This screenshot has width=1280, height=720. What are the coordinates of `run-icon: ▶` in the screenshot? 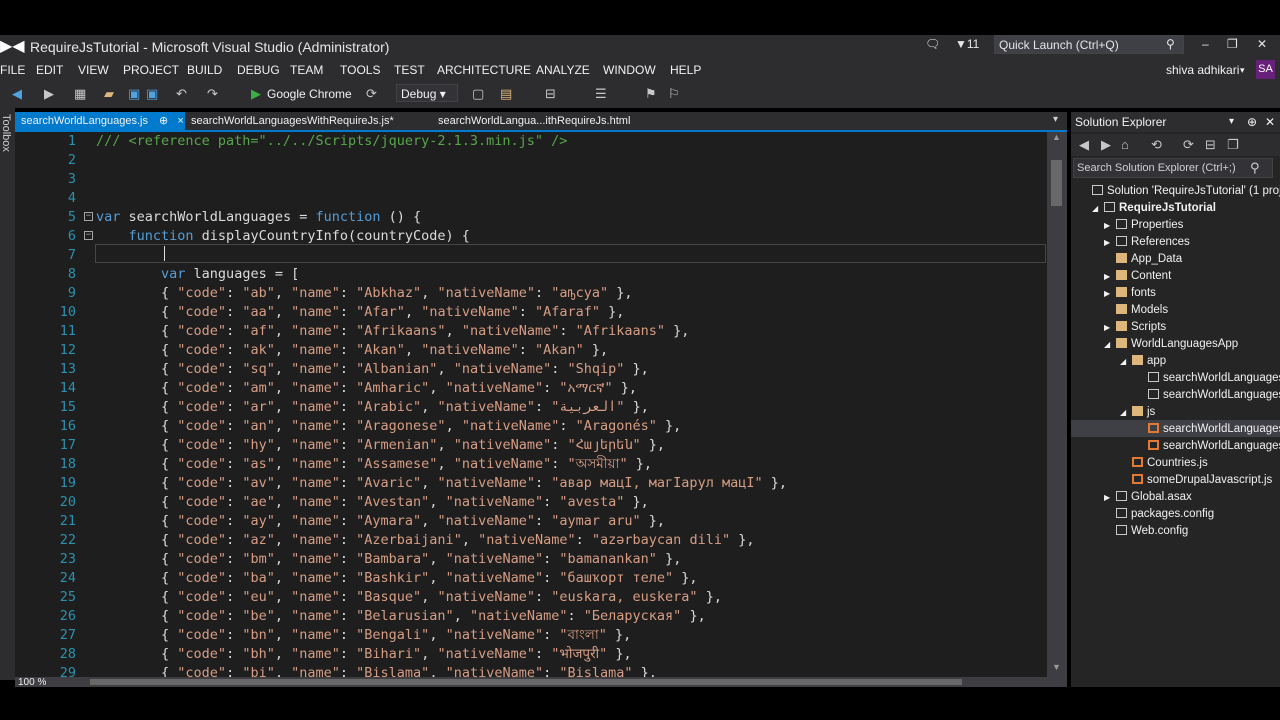 It's located at (256, 94).